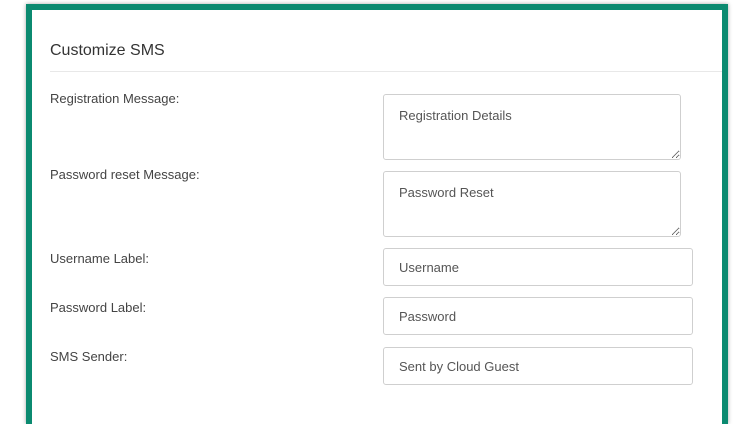 This screenshot has height=424, width=734. I want to click on registration-message-label: Registration Message:, so click(115, 98).